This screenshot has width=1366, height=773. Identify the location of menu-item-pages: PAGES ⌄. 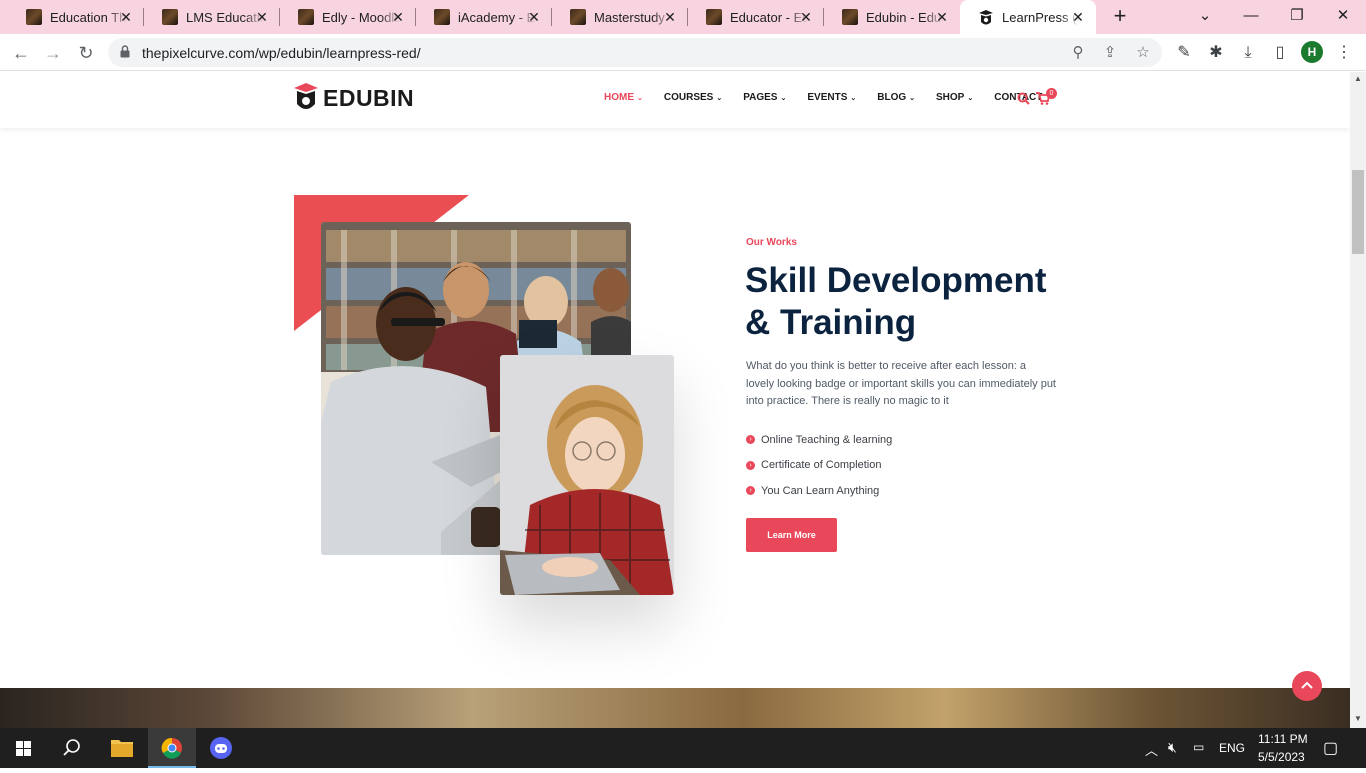
(764, 97).